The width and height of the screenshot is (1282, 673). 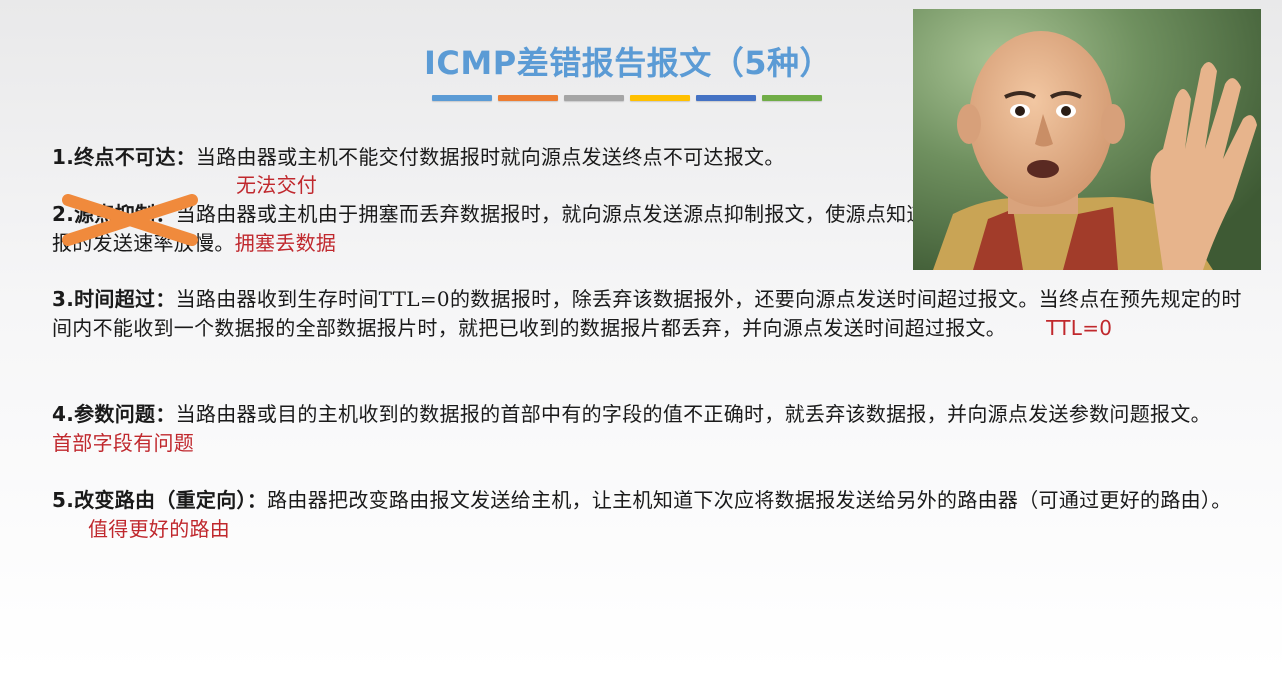 What do you see at coordinates (114, 299) in the screenshot?
I see `item-label: 3.时间超过：` at bounding box center [114, 299].